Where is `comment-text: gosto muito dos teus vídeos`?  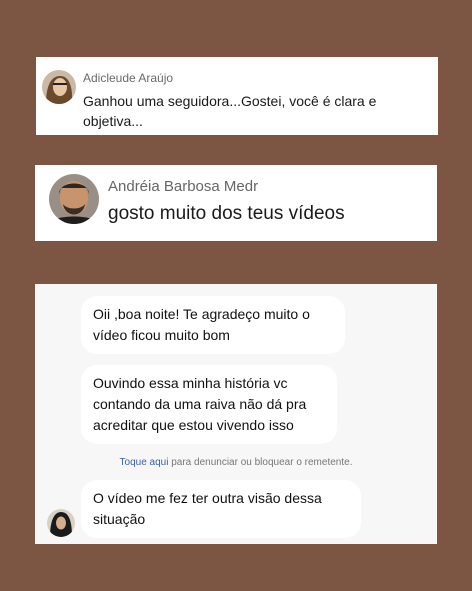 comment-text: gosto muito dos teus vídeos is located at coordinates (226, 213).